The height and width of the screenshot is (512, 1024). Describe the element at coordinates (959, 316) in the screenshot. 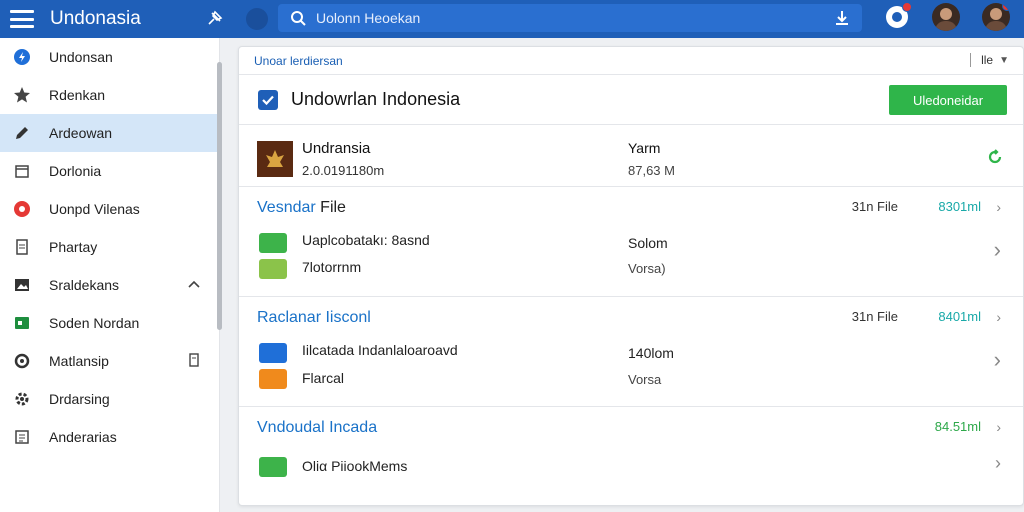

I see `group-size: 8401ml` at that location.